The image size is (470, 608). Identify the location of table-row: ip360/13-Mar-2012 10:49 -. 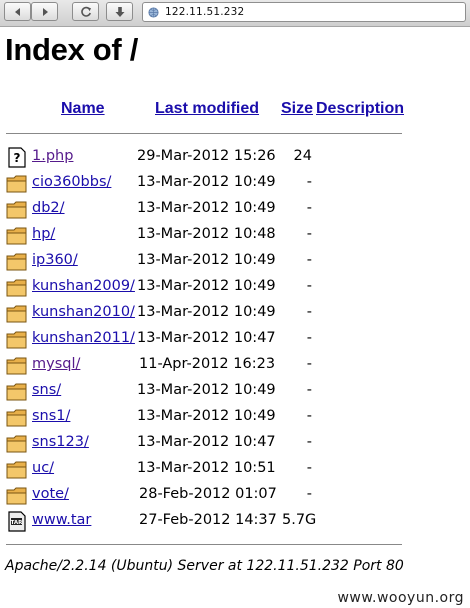
(235, 263).